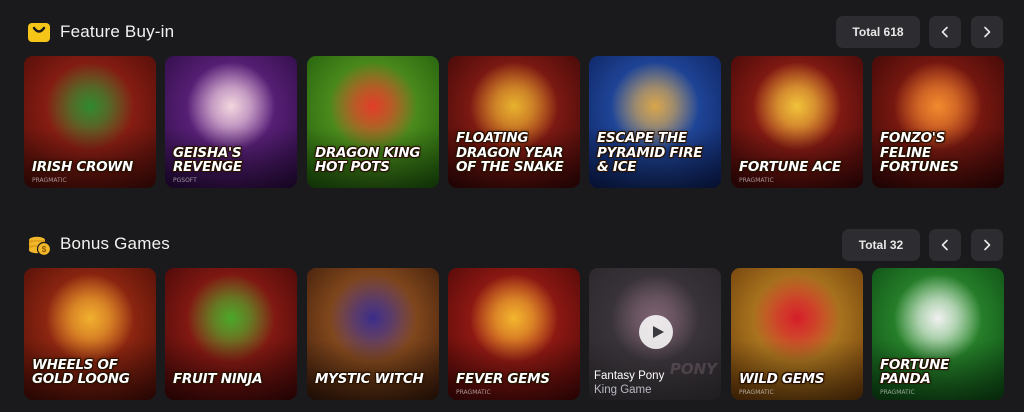 The height and width of the screenshot is (412, 1024). I want to click on game-card: PONYFantasy PonyKing Game, so click(655, 334).